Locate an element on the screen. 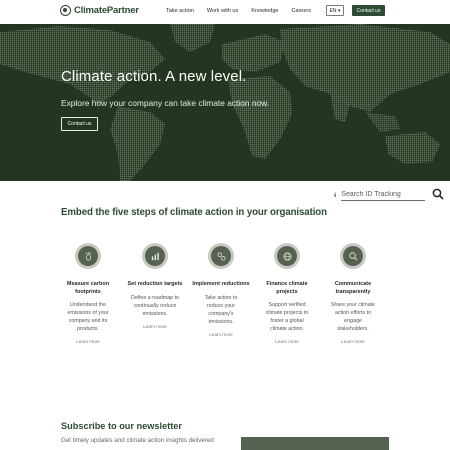 The width and height of the screenshot is (450, 450). nav-work-with-us: Work with us is located at coordinates (222, 11).